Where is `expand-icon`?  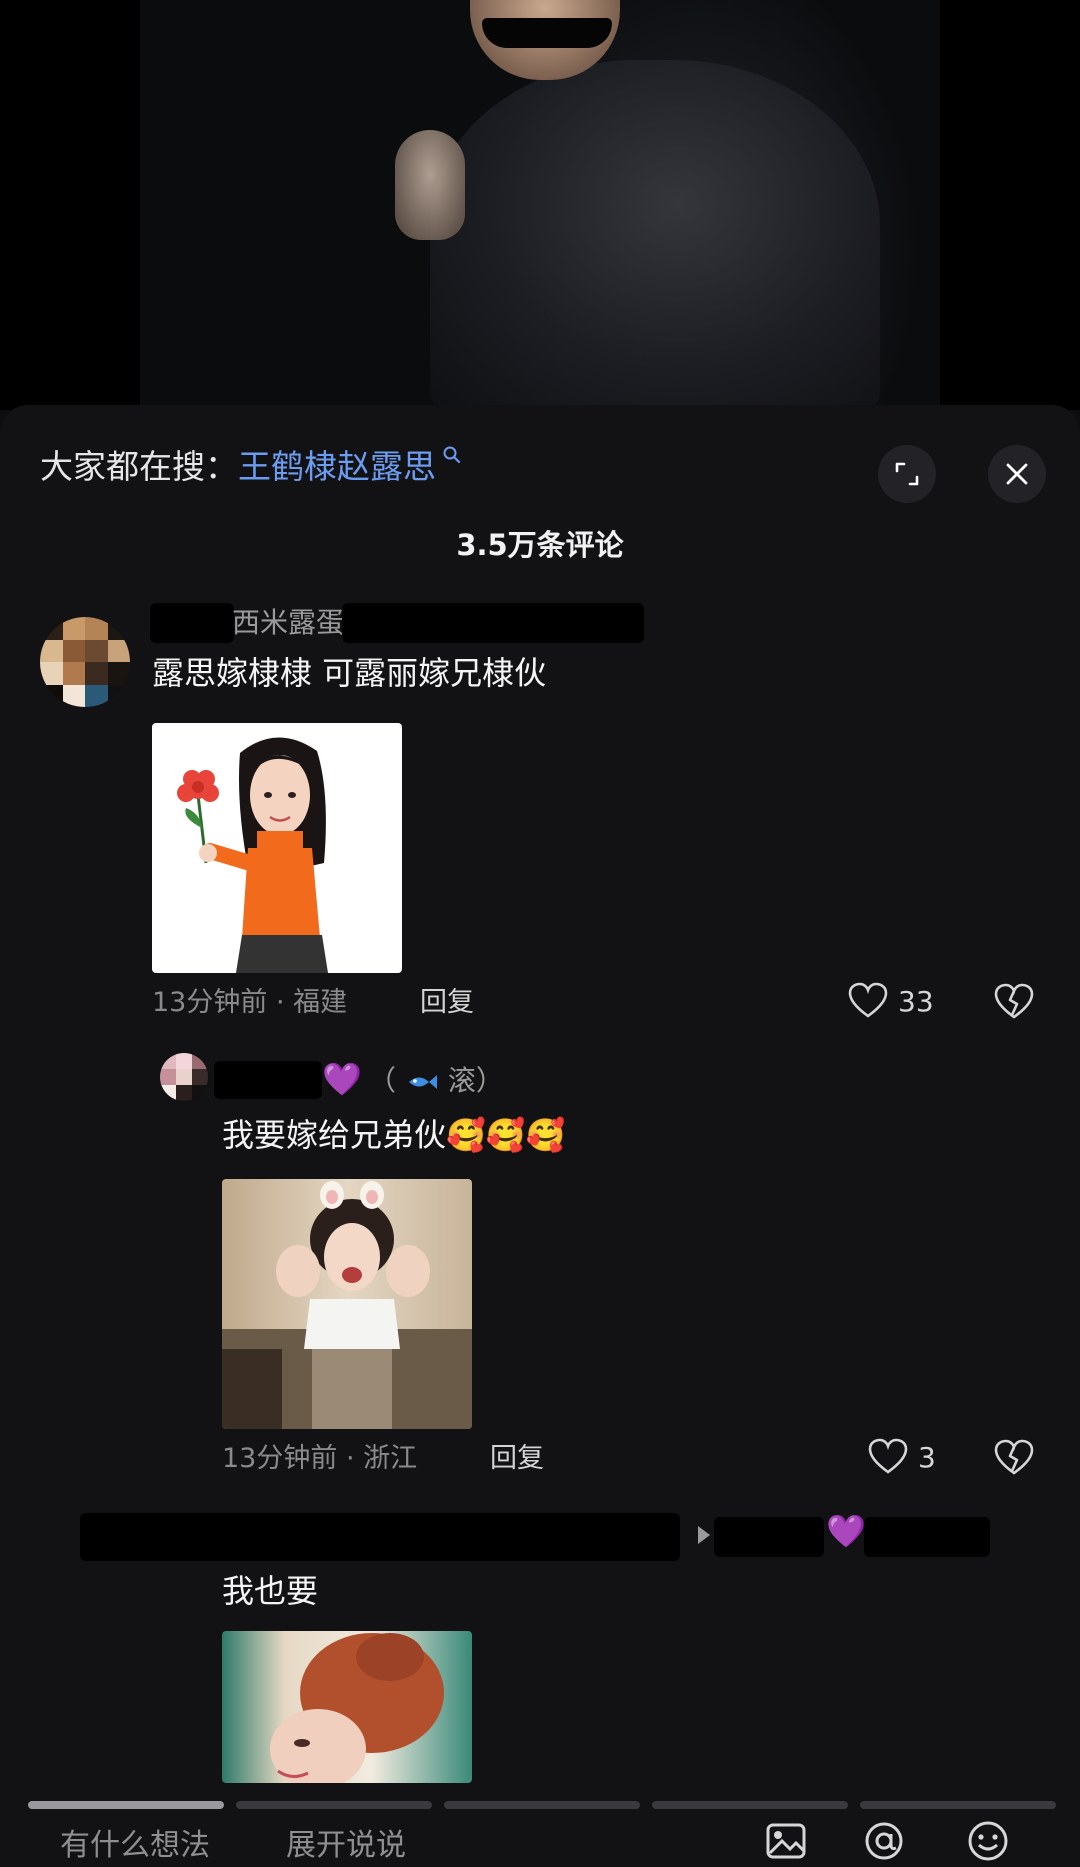
expand-icon is located at coordinates (907, 474).